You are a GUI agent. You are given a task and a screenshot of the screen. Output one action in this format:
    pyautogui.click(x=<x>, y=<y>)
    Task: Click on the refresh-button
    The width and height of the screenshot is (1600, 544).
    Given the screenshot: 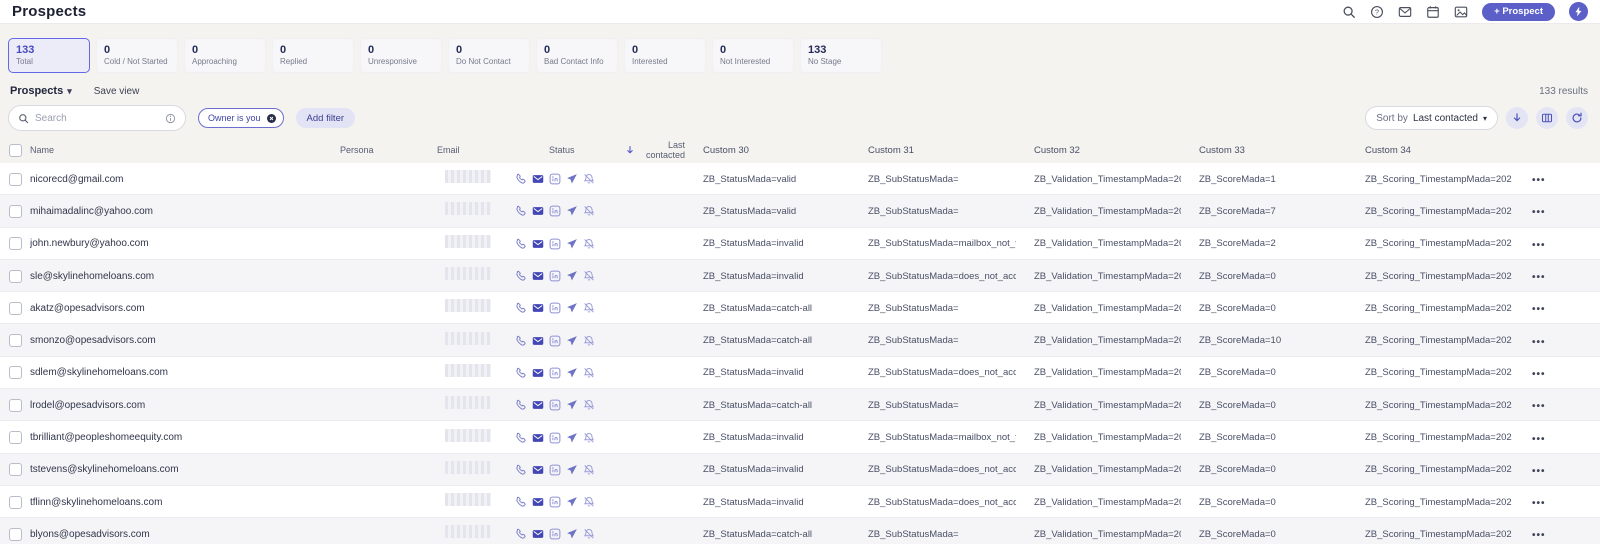 What is the action you would take?
    pyautogui.click(x=1577, y=118)
    